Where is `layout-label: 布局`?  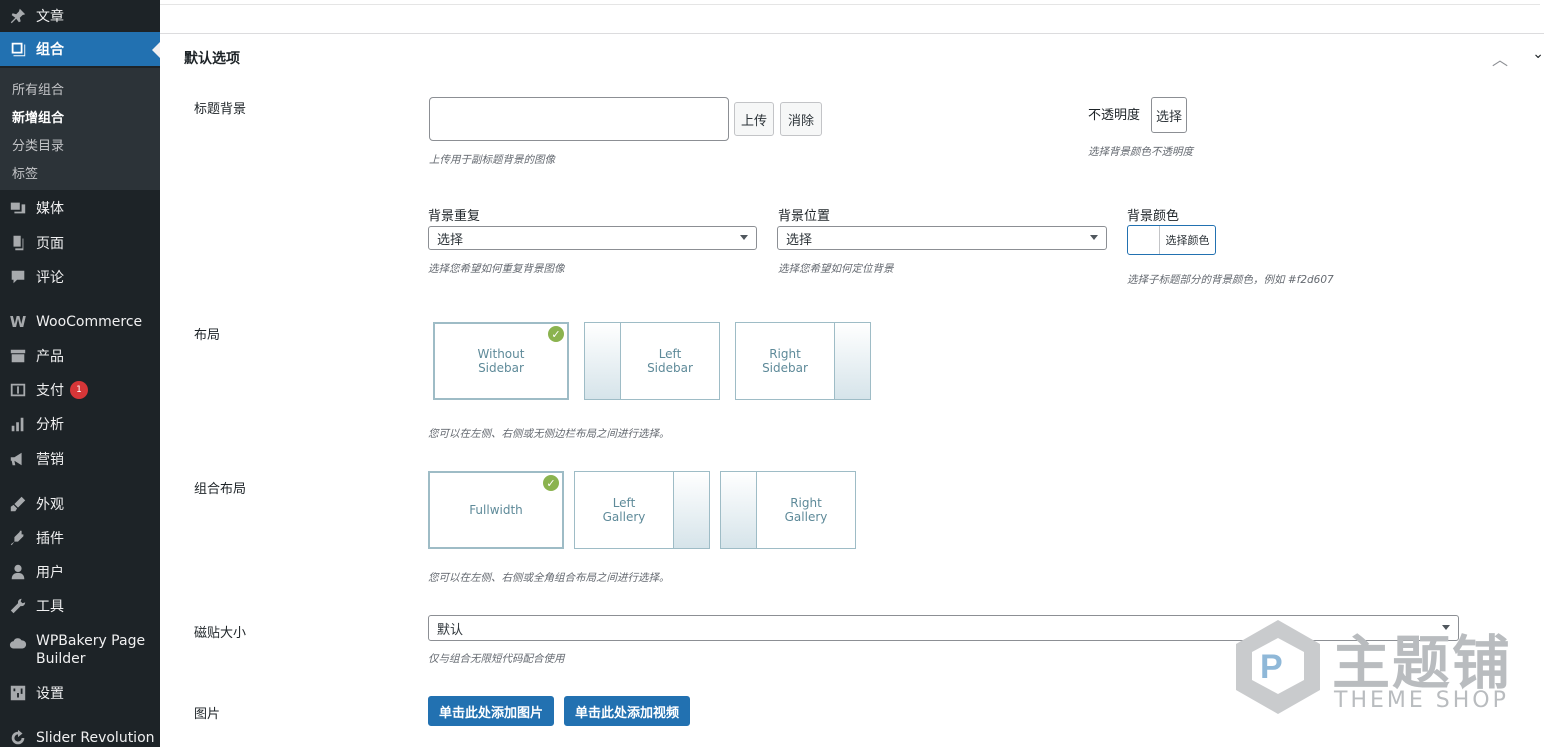
layout-label: 布局 is located at coordinates (207, 335).